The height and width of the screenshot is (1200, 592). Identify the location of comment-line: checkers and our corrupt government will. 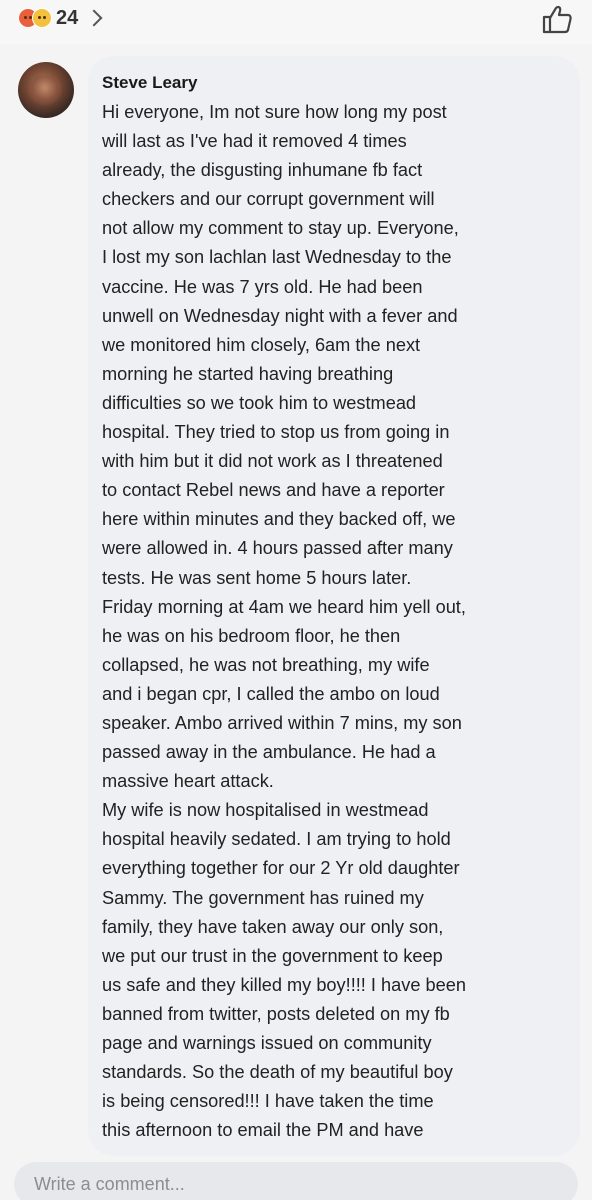
(268, 199).